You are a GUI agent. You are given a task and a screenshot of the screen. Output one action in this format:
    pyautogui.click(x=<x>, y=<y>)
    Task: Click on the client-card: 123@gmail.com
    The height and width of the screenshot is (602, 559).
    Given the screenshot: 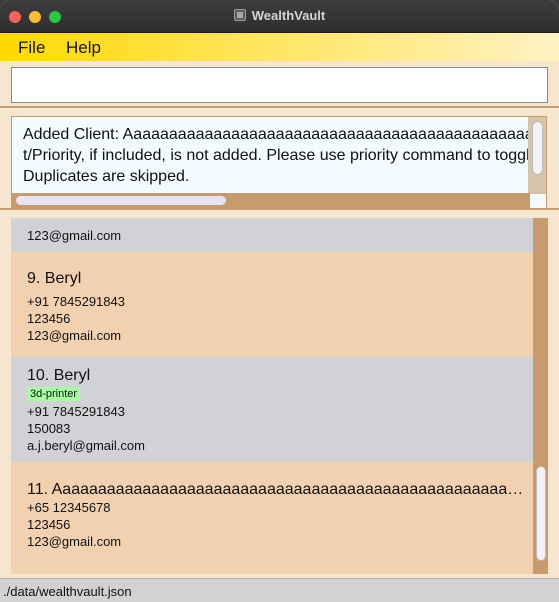 What is the action you would take?
    pyautogui.click(x=272, y=235)
    